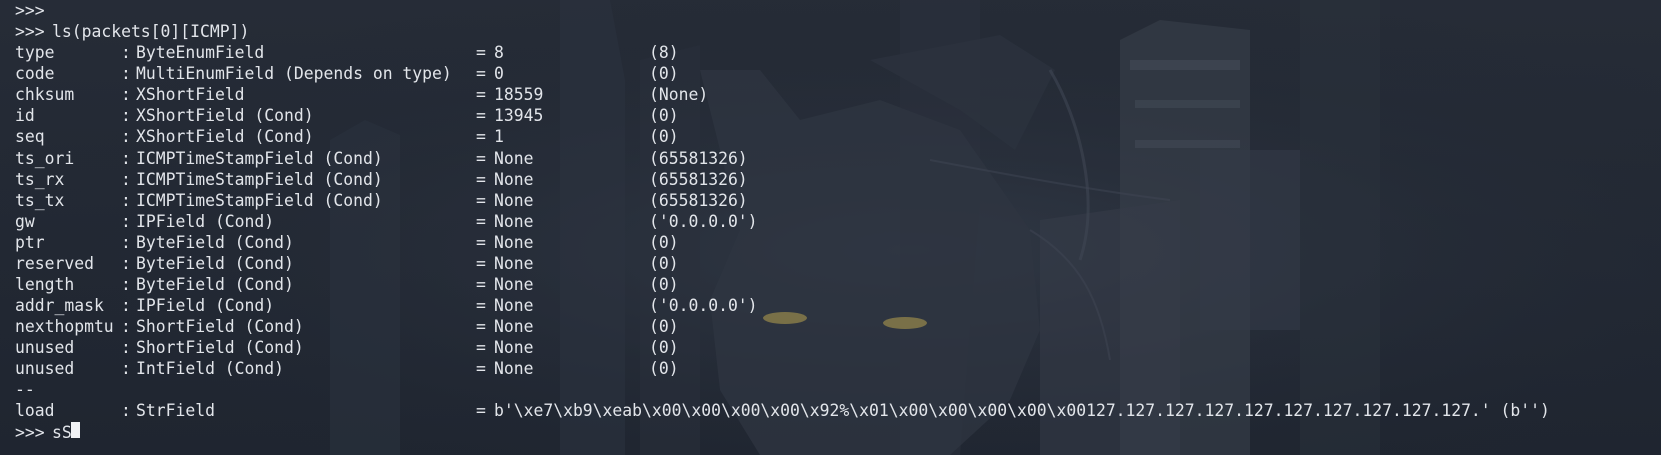 This screenshot has width=1661, height=455. Describe the element at coordinates (679, 95) in the screenshot. I see `field-default: (None)` at that location.